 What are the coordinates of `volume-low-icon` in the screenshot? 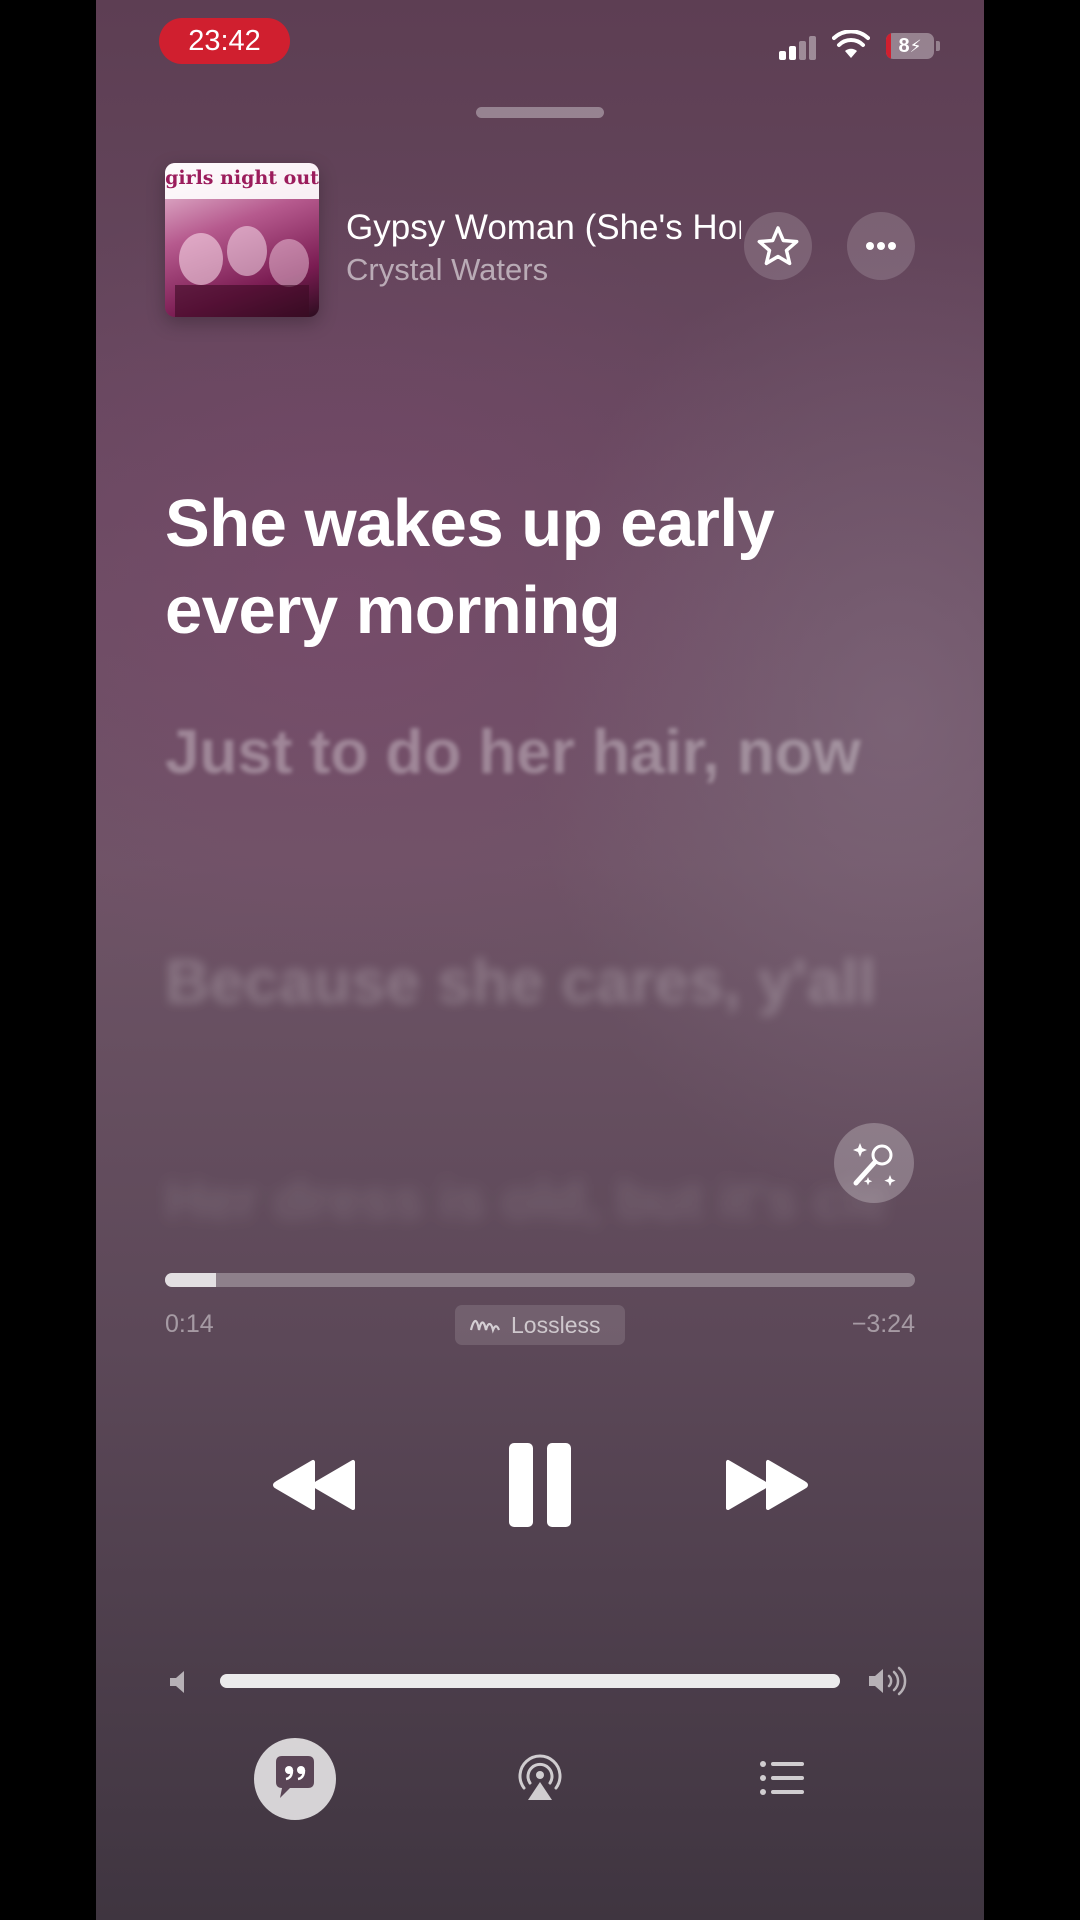 It's located at (177, 1682).